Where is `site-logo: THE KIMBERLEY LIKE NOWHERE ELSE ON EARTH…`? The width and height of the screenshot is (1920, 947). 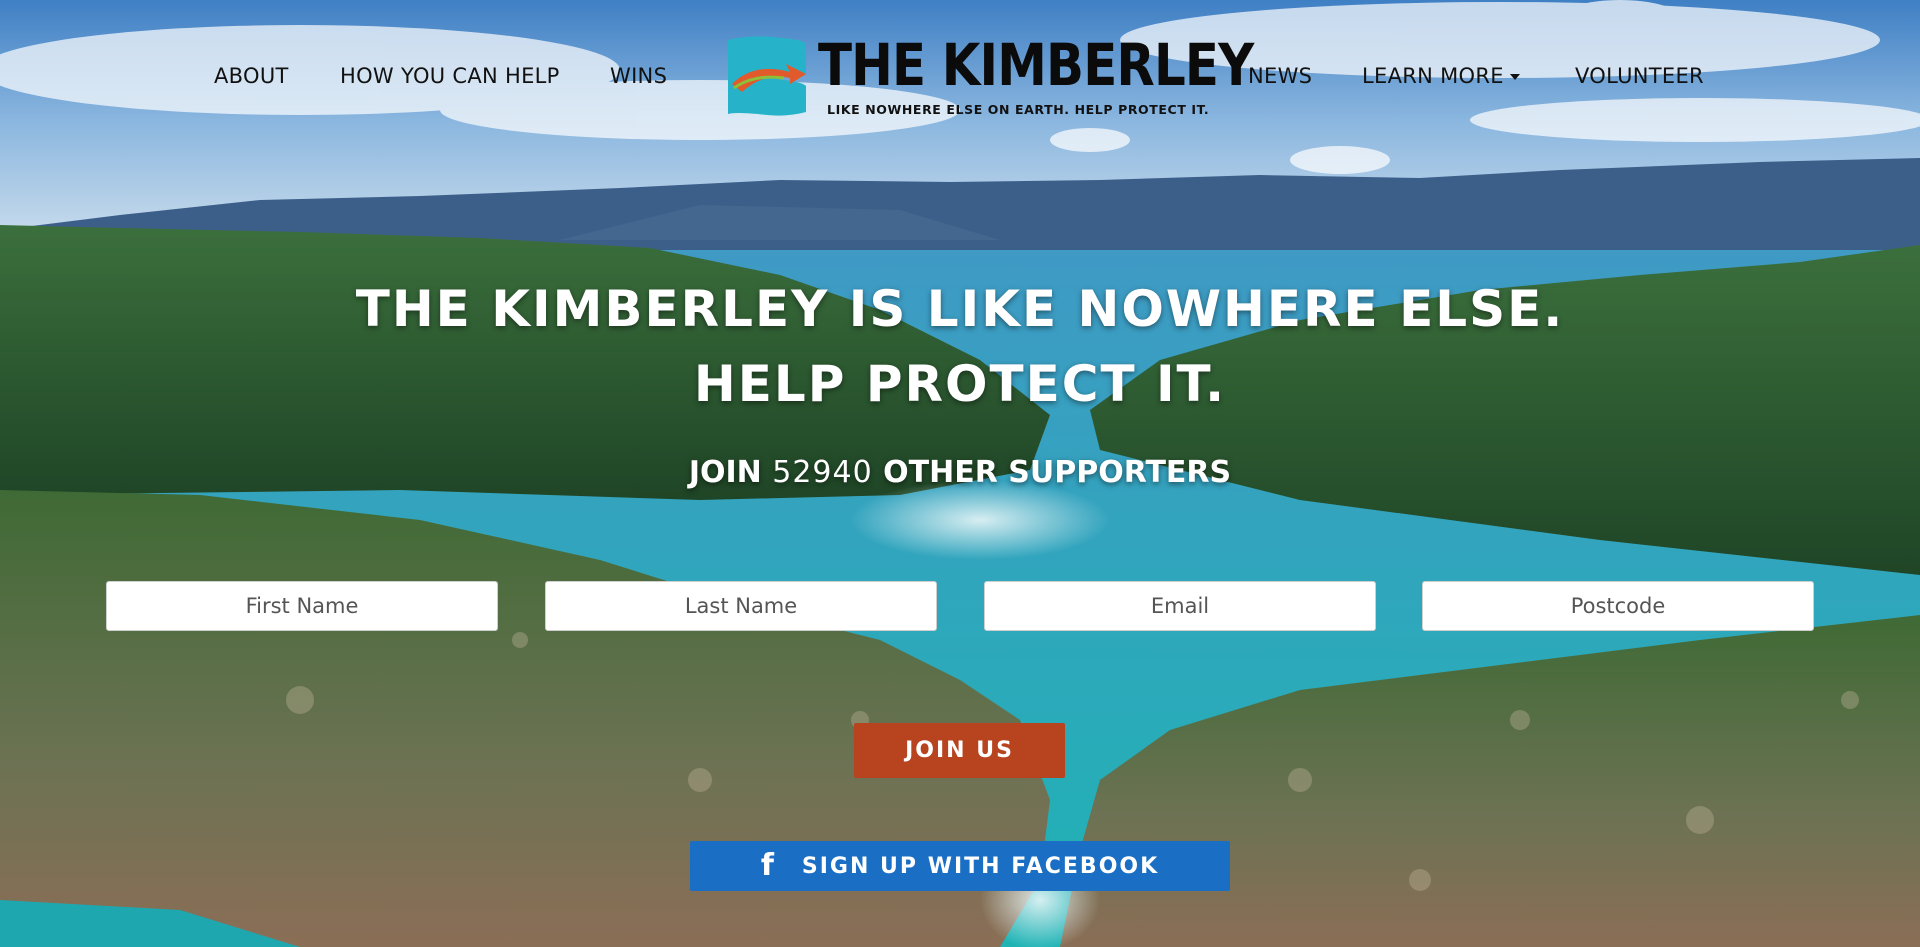 site-logo: THE KIMBERLEY LIKE NOWHERE ELSE ON EARTH… is located at coordinates (989, 77).